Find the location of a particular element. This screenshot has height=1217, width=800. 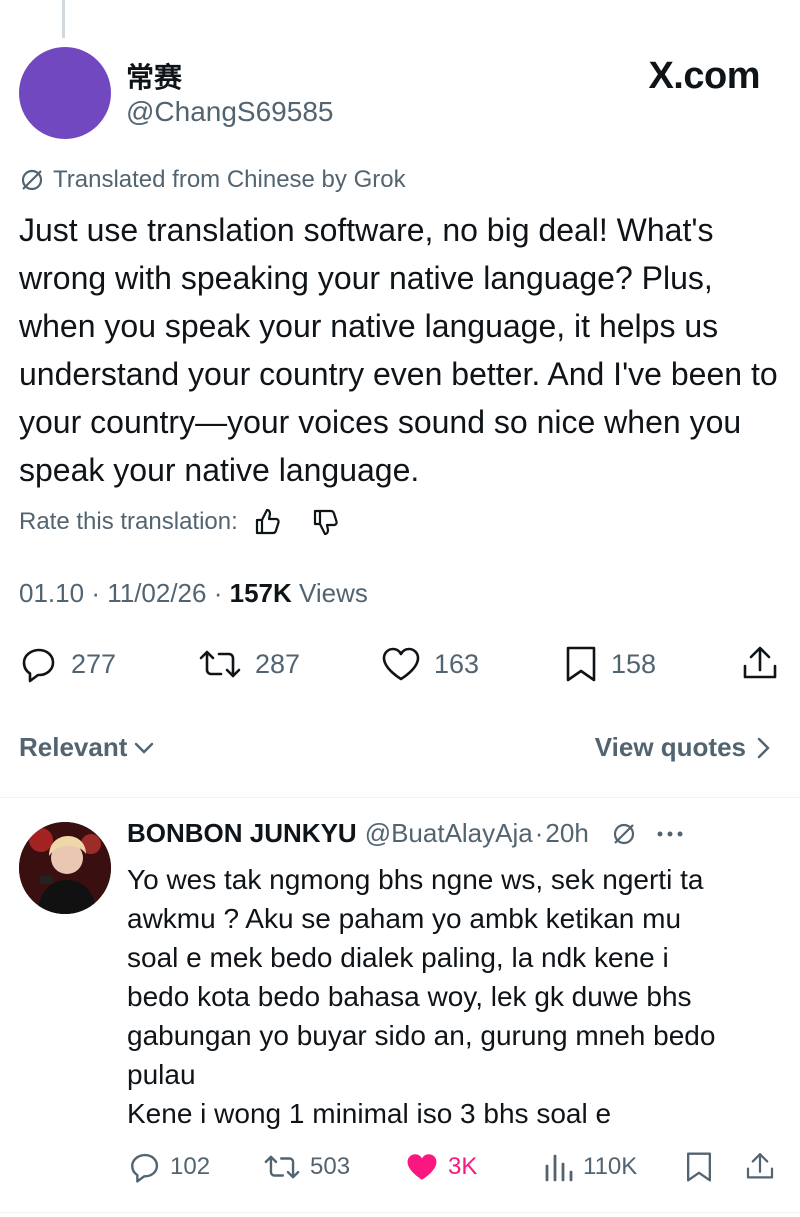

reply-header: BONBON JUNKYU @BuatAlayAja · 20h is located at coordinates (406, 833).